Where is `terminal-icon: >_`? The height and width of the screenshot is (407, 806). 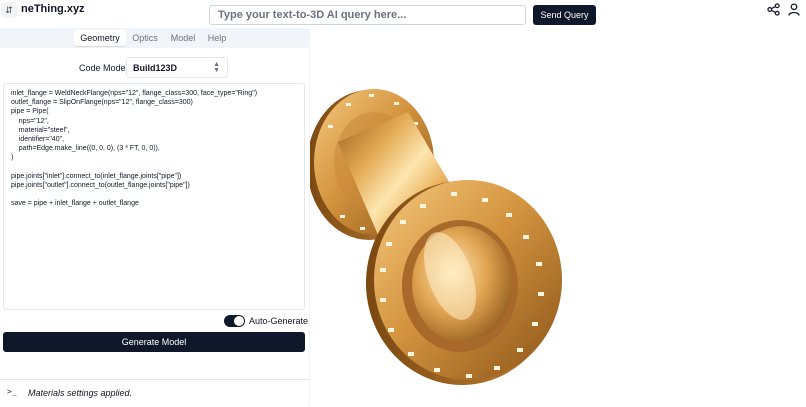 terminal-icon: >_ is located at coordinates (12, 391).